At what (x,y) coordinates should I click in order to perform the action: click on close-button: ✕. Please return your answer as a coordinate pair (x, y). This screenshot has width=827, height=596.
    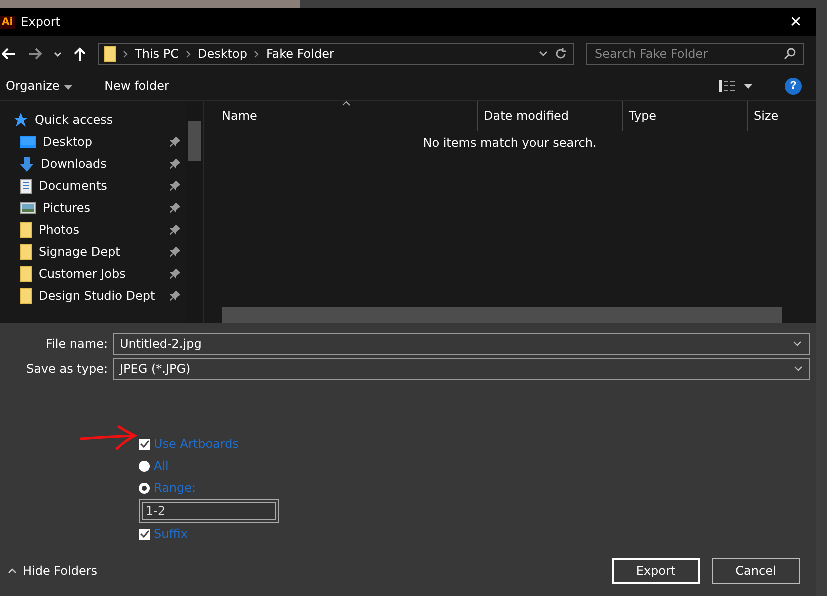
    Looking at the image, I should click on (796, 22).